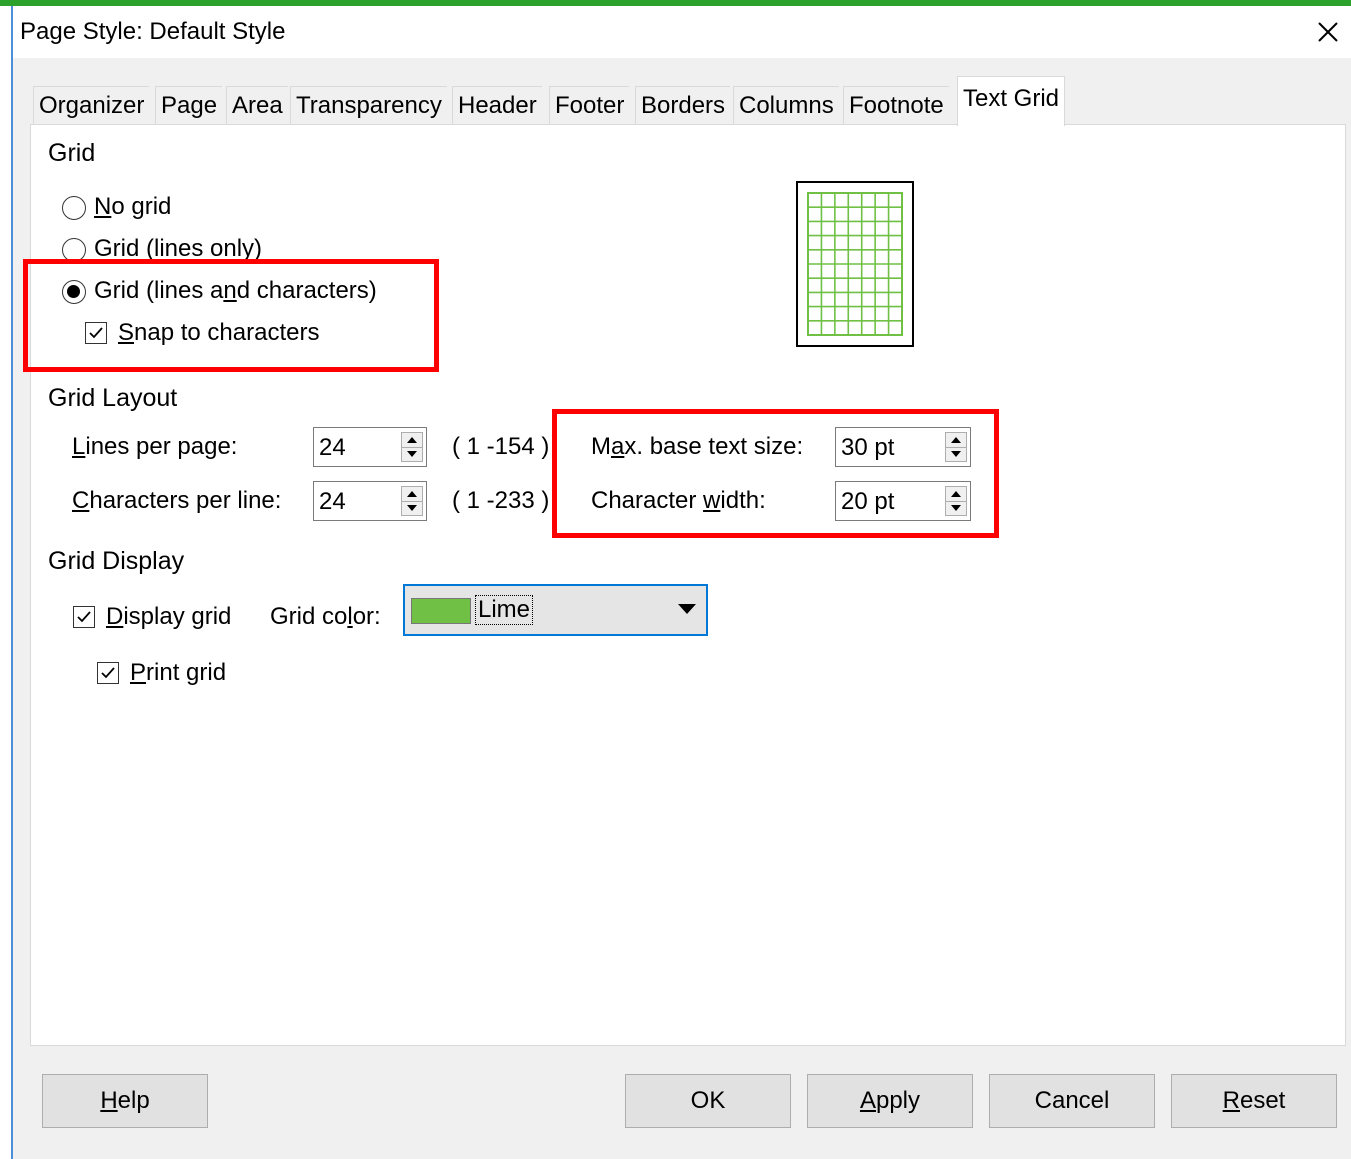  Describe the element at coordinates (708, 1101) in the screenshot. I see `ok-button: OK` at that location.